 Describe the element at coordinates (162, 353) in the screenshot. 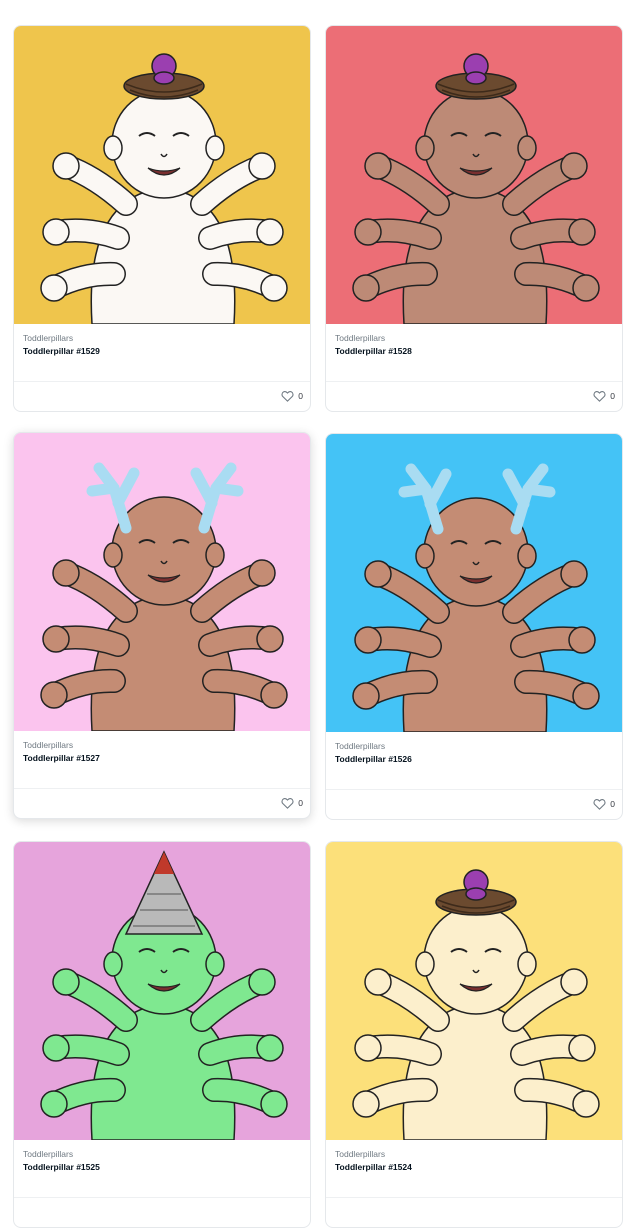

I see `card-info: Toddlerpillars Toddlerpillar #1529` at that location.